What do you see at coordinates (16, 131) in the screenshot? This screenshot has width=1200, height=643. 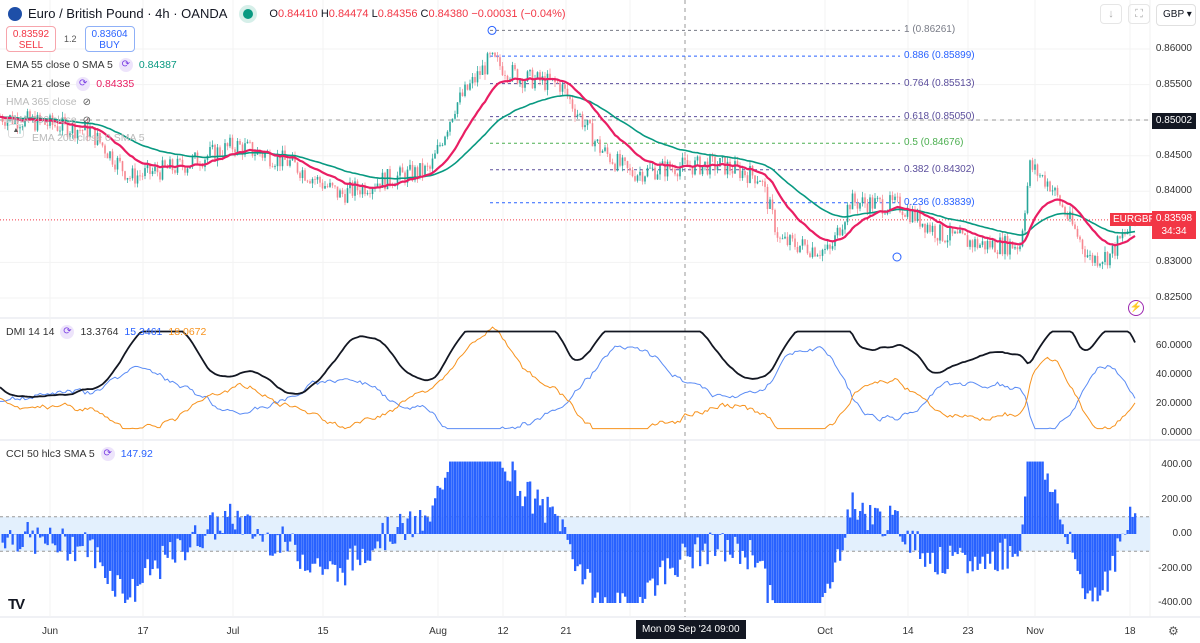 I see `collapse-legend-icon: ▲` at bounding box center [16, 131].